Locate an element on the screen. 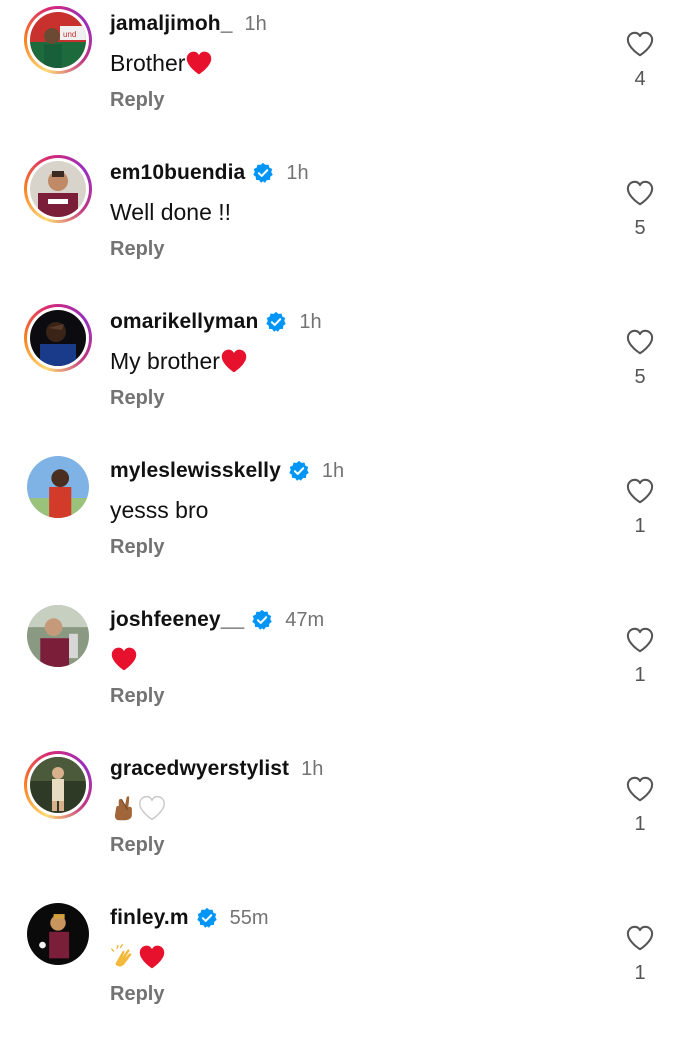 Image resolution: width=687 pixels, height=1043 pixels. username: gracedwyerstylist is located at coordinates (199, 769).